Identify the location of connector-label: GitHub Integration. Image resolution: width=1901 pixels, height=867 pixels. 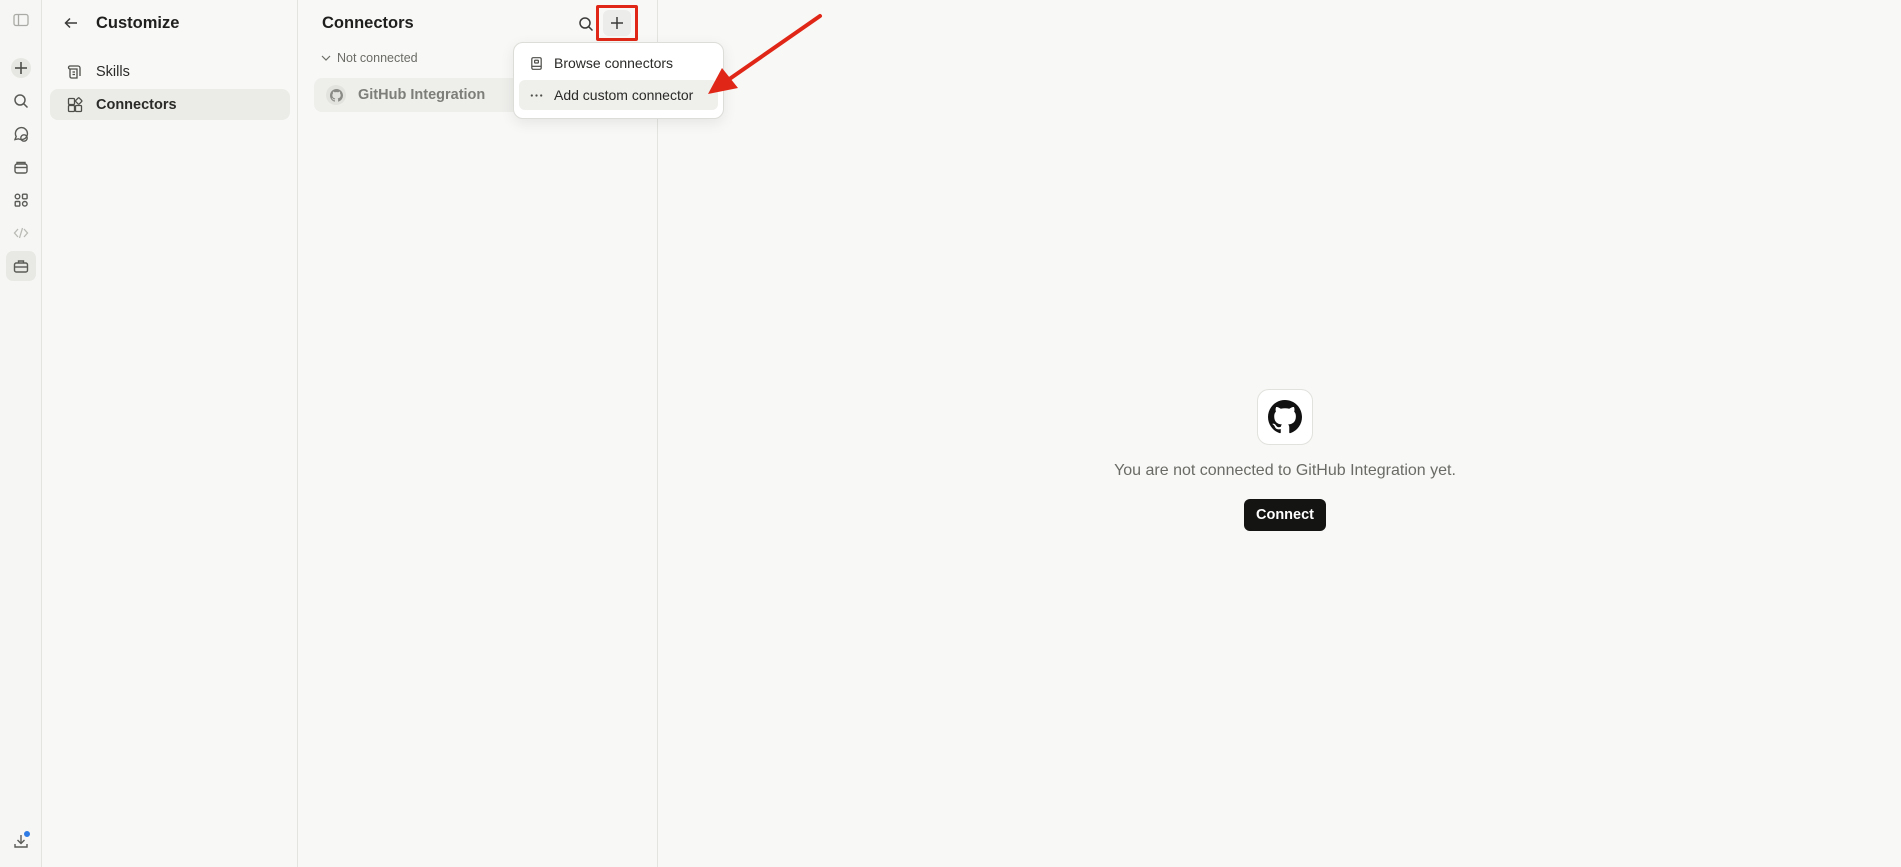
(422, 95).